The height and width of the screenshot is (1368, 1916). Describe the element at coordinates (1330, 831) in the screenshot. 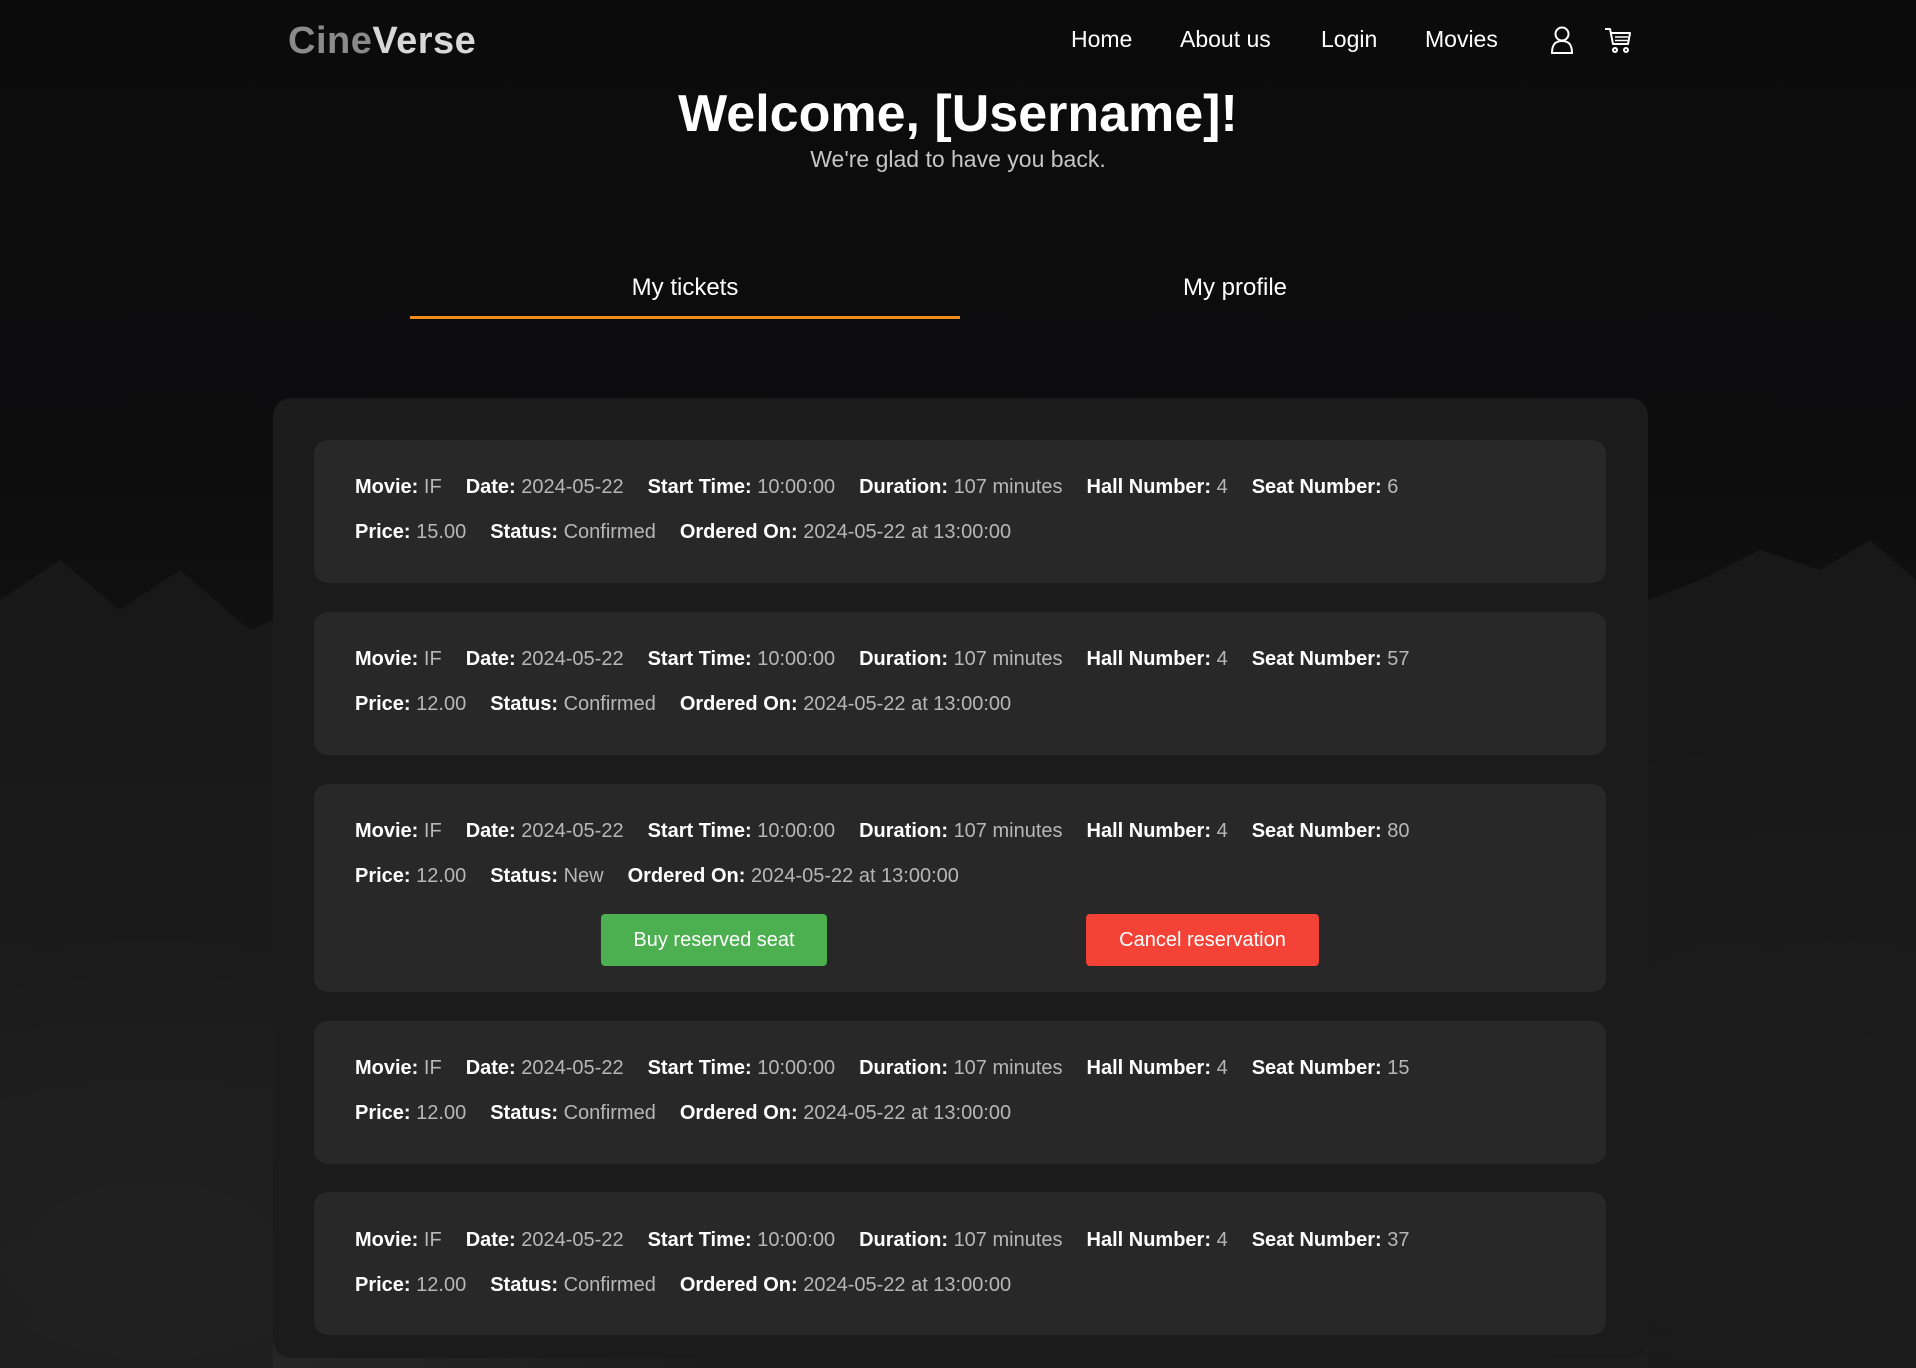

I see `field-seat-number: Seat Number: 80` at that location.